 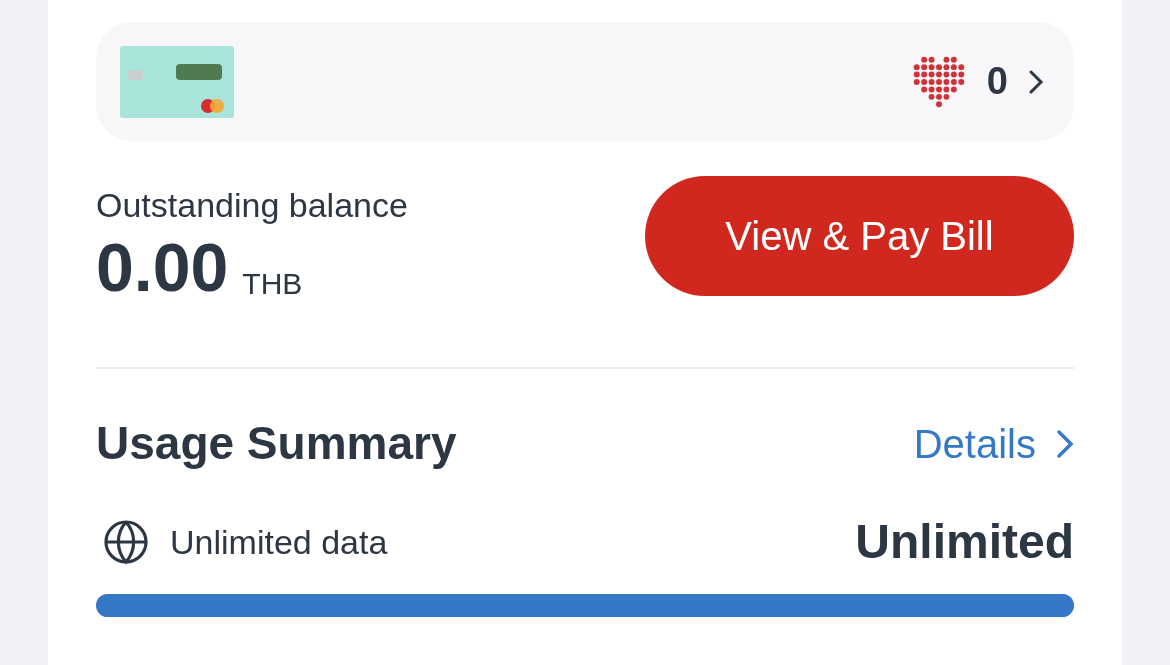 I want to click on currency-label: THB, so click(x=272, y=284).